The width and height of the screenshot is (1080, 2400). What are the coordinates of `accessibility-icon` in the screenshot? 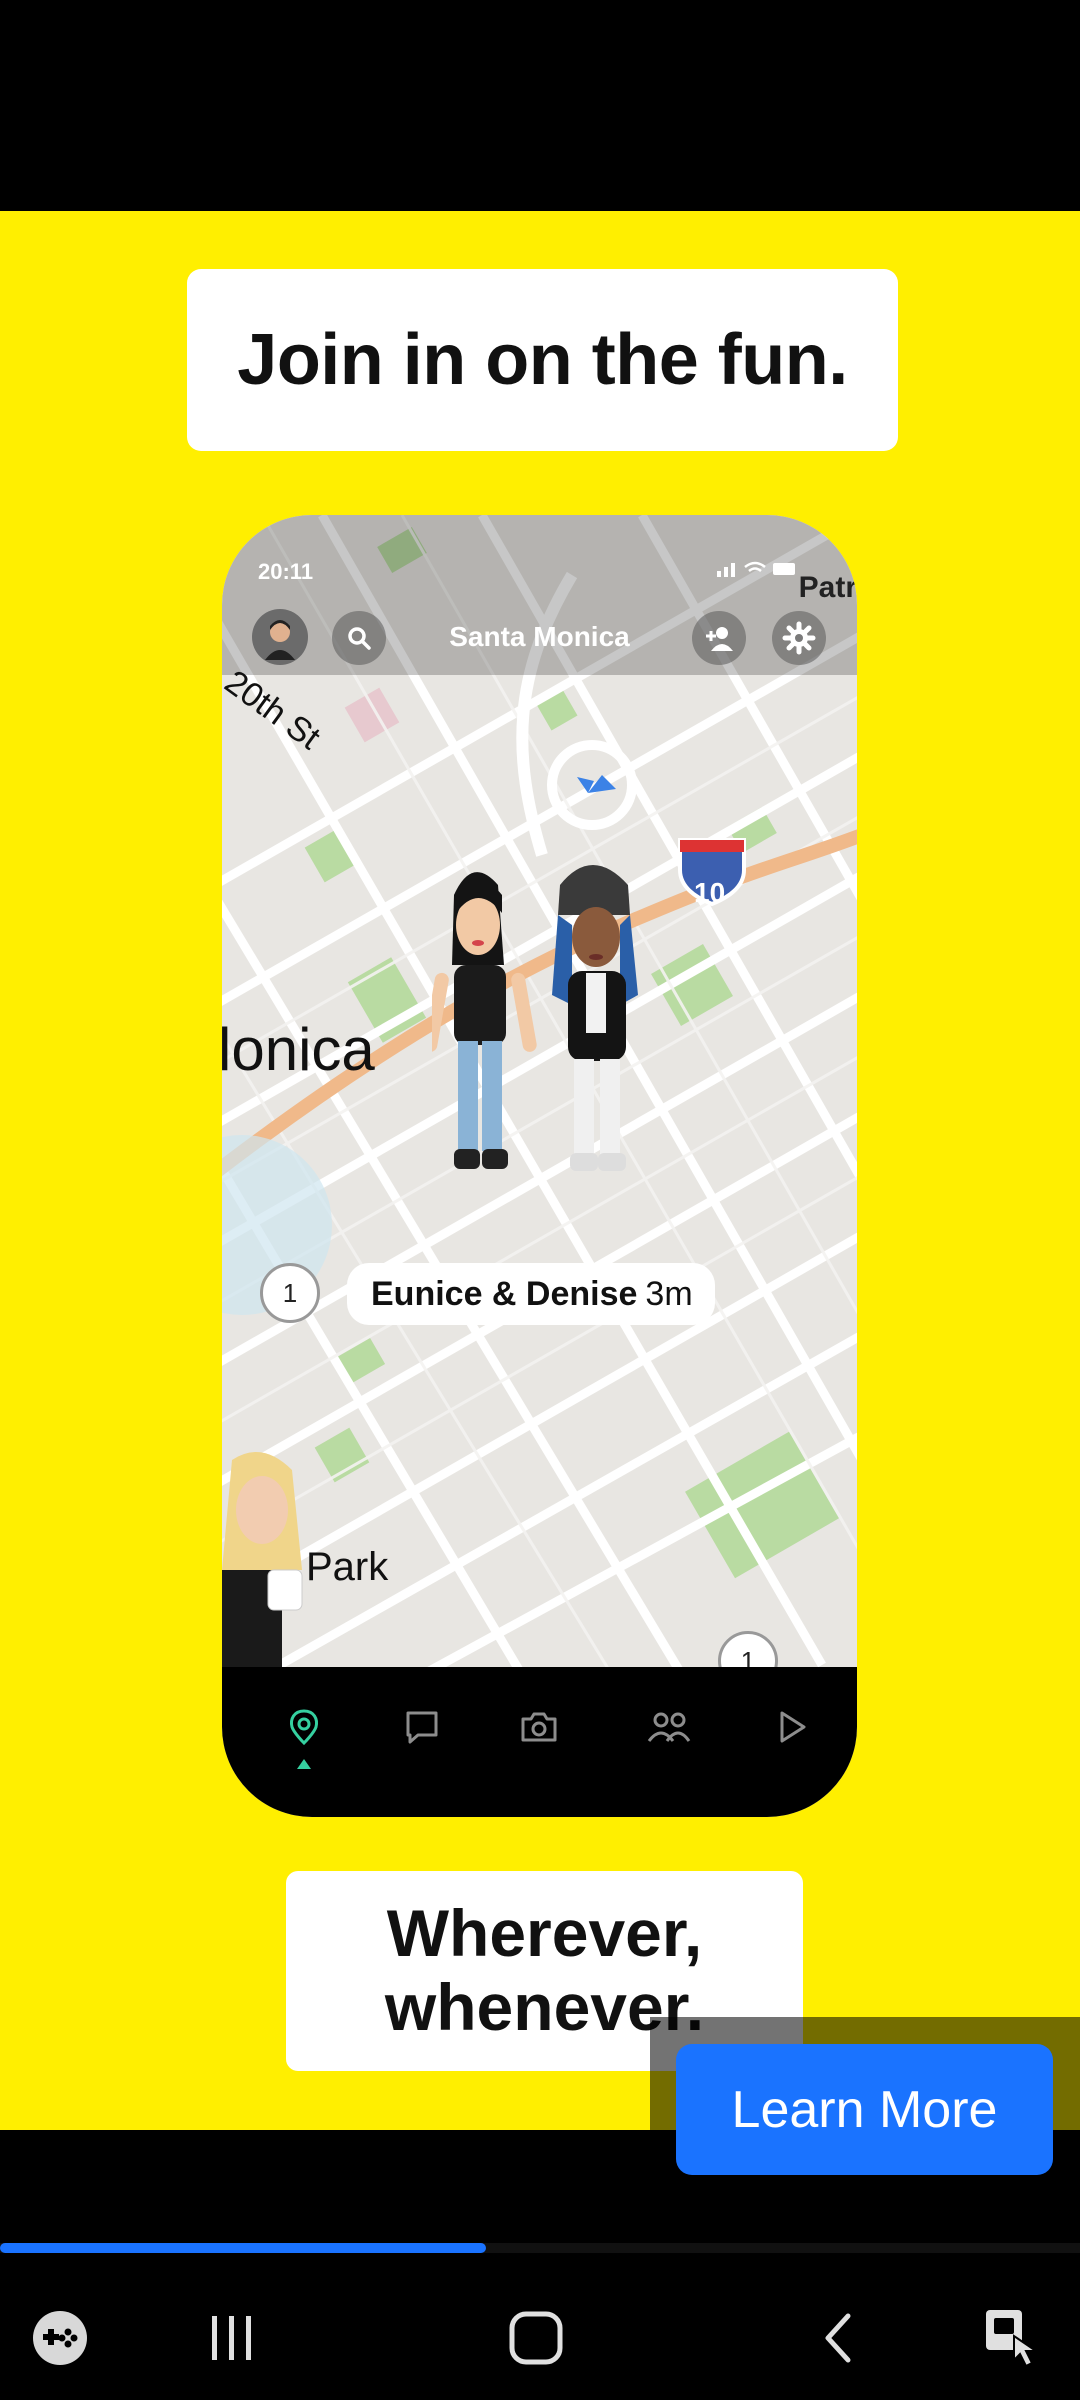 It's located at (1013, 2339).